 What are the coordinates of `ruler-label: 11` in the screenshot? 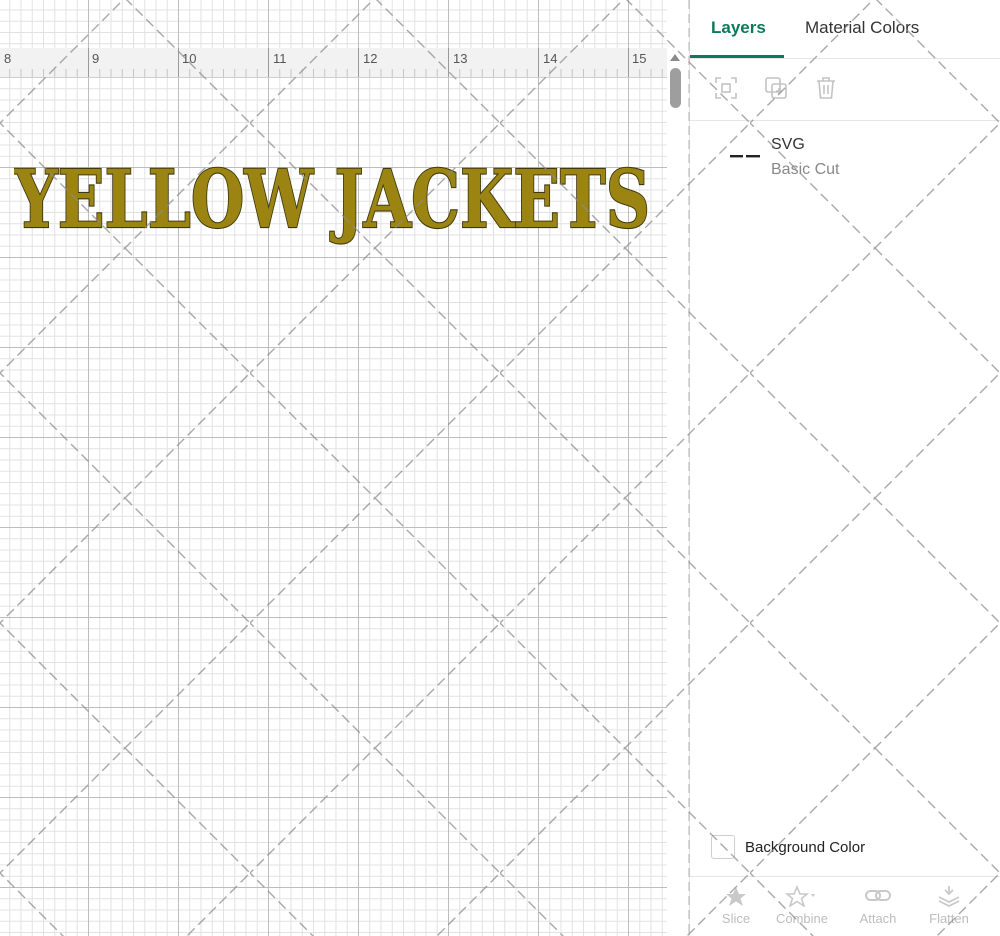 It's located at (280, 58).